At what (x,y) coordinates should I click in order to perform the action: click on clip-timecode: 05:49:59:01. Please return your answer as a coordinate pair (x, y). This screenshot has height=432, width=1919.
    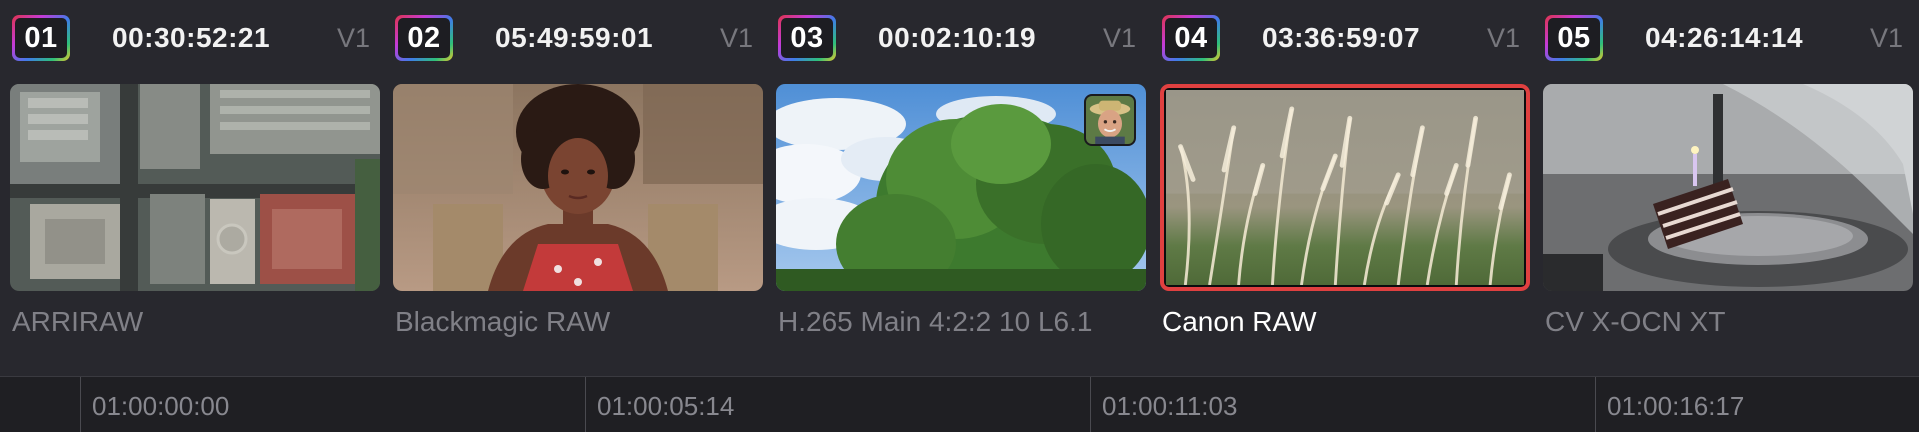
    Looking at the image, I should click on (574, 37).